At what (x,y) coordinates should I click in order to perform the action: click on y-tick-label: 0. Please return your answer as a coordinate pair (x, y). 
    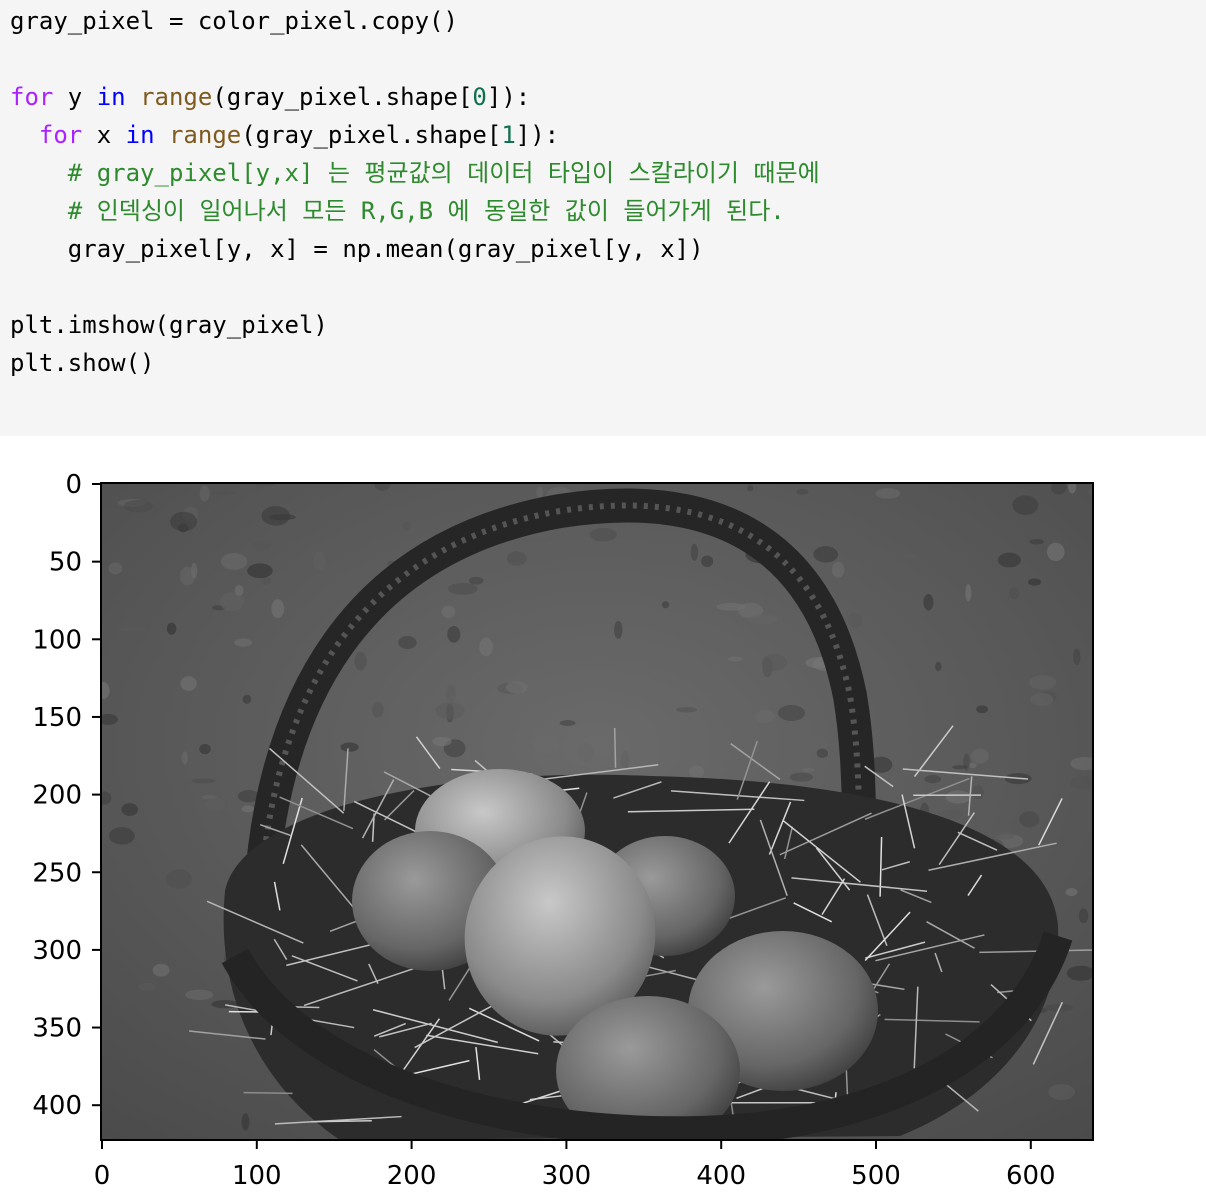
    Looking at the image, I should click on (73, 485).